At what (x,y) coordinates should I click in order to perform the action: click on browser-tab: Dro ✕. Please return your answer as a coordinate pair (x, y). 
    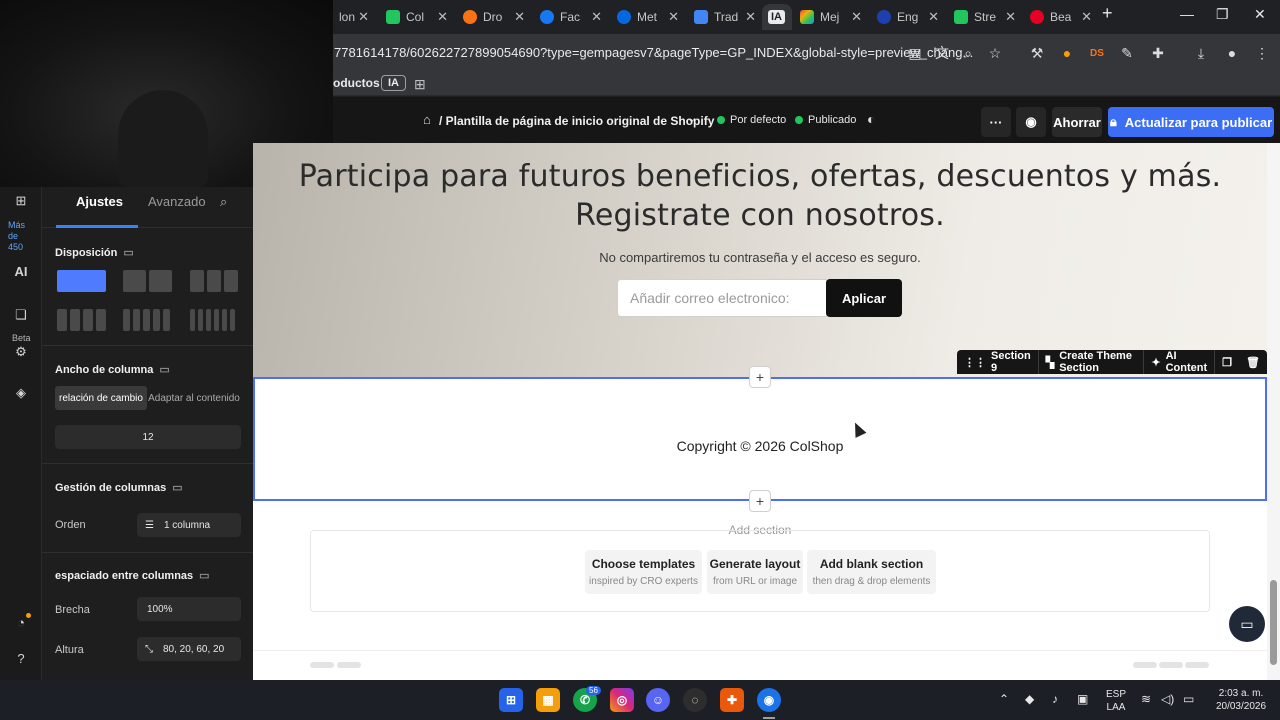
    Looking at the image, I should click on (493, 17).